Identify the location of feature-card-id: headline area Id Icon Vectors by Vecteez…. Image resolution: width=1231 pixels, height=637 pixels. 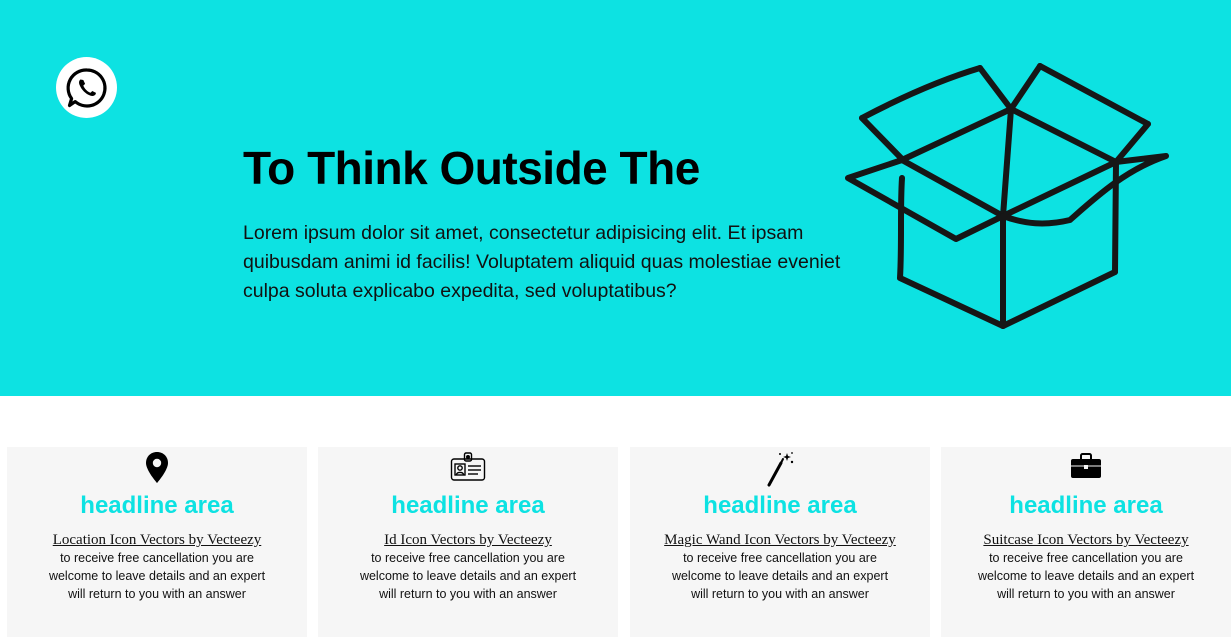
(468, 542).